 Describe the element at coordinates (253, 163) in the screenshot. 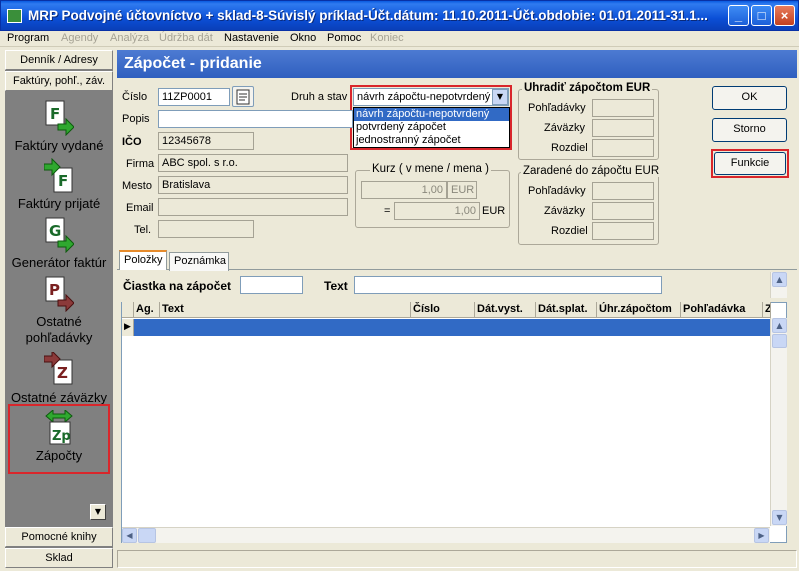

I see `firma-field: ABC spol. s r.o.` at that location.